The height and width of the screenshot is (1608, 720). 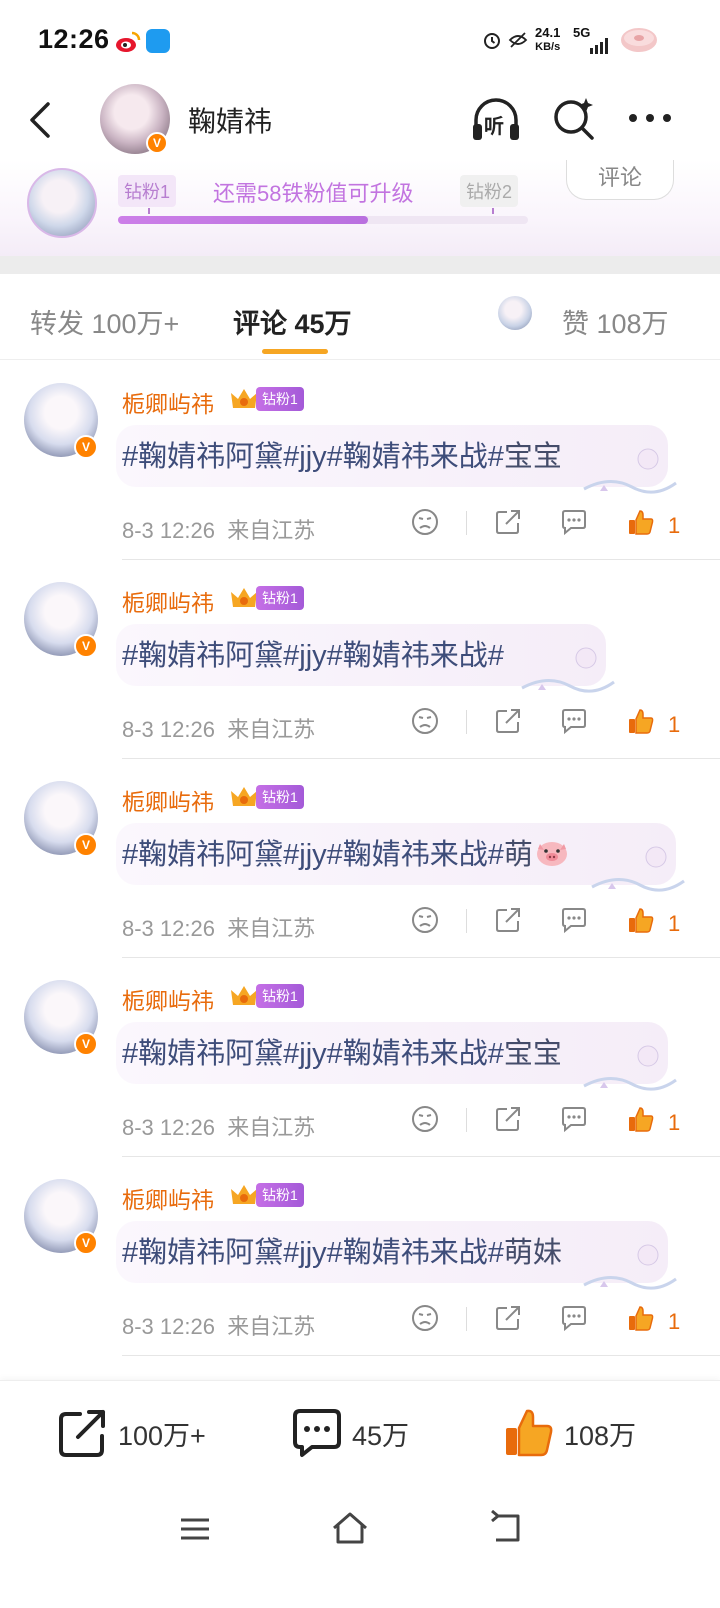 I want to click on ai-search-icon, so click(x=574, y=118).